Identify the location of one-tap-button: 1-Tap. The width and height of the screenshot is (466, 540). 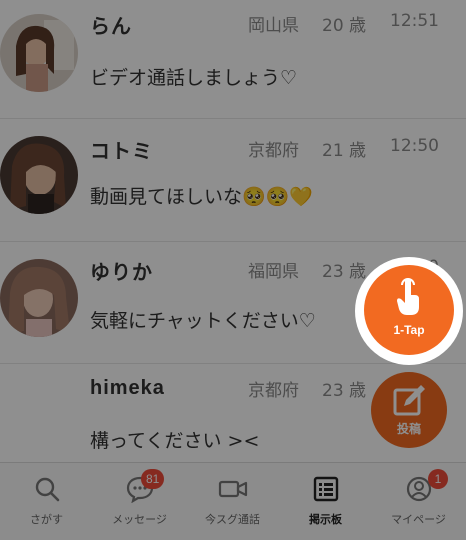
(409, 310).